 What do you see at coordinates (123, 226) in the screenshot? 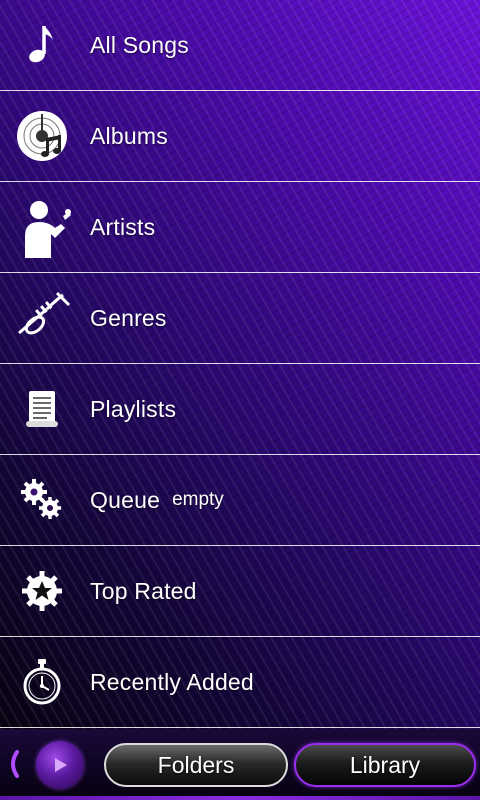
I see `menu-item-label: Artists` at bounding box center [123, 226].